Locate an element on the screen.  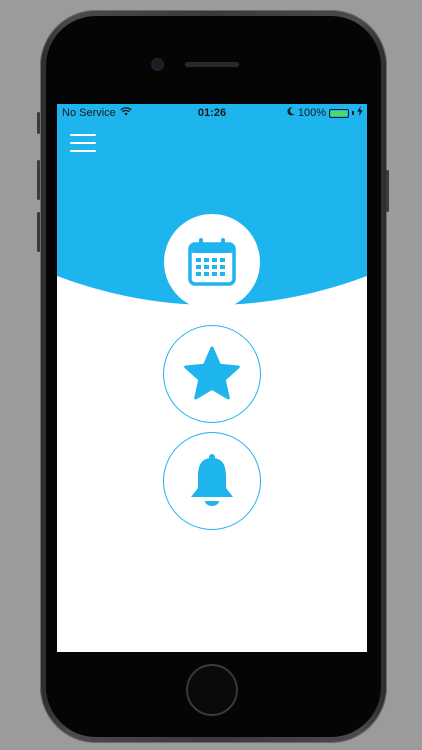
star-icon is located at coordinates (212, 373).